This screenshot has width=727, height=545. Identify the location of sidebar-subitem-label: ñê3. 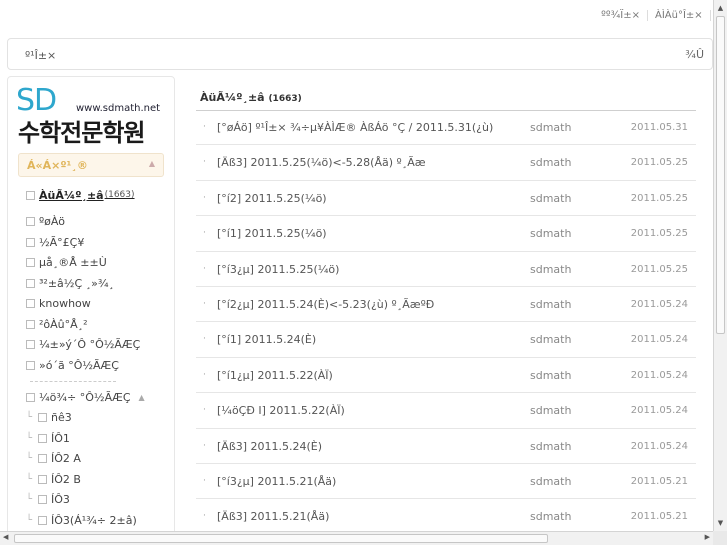
(61, 418).